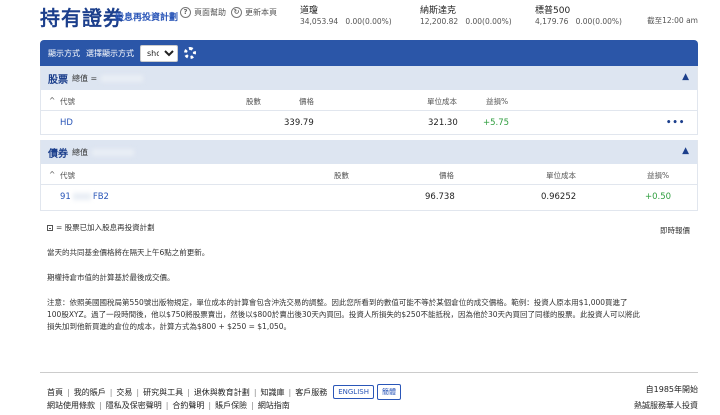  I want to click on page-help-link: ? 頁面幫助, so click(203, 12).